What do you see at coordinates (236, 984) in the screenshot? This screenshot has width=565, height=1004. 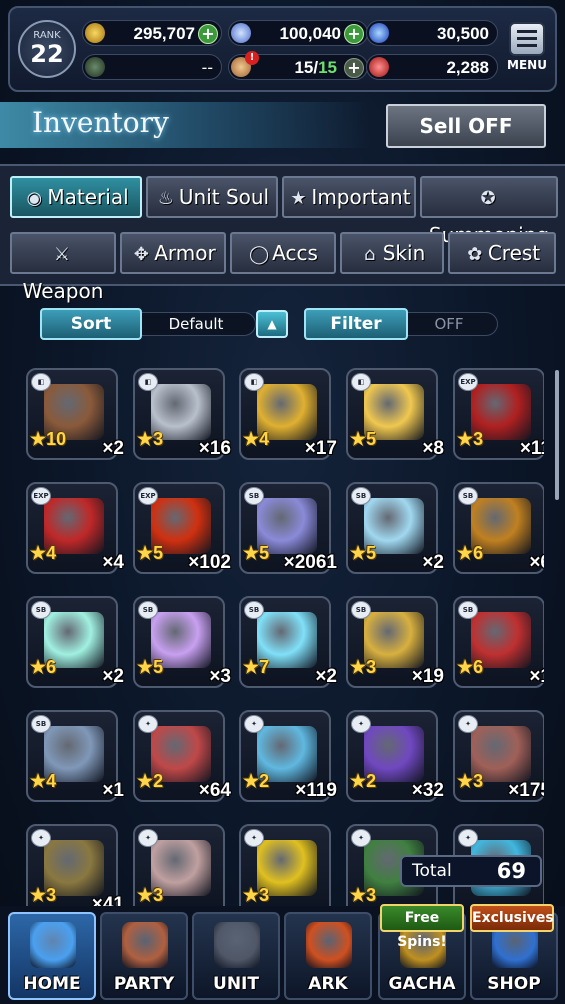 I see `nav-label: UNIT` at bounding box center [236, 984].